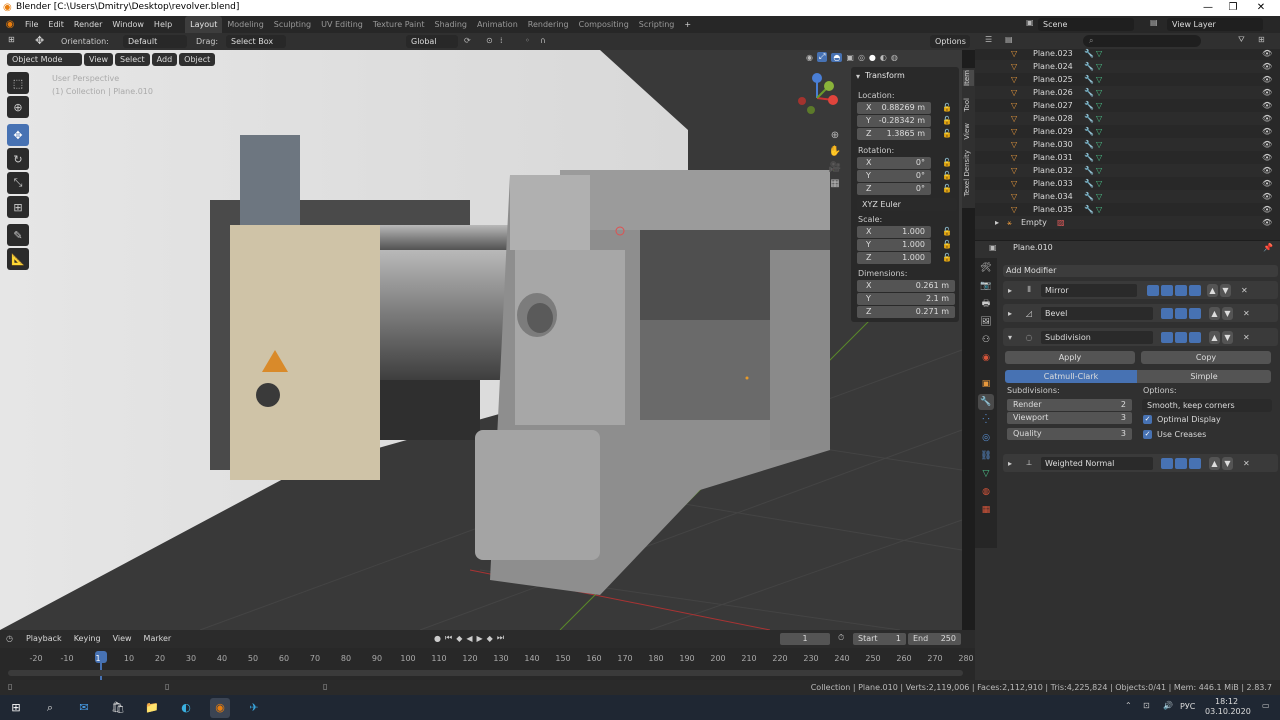 The height and width of the screenshot is (720, 1280). What do you see at coordinates (986, 456) in the screenshot?
I see `constraints-tab-icon: ⛓` at bounding box center [986, 456].